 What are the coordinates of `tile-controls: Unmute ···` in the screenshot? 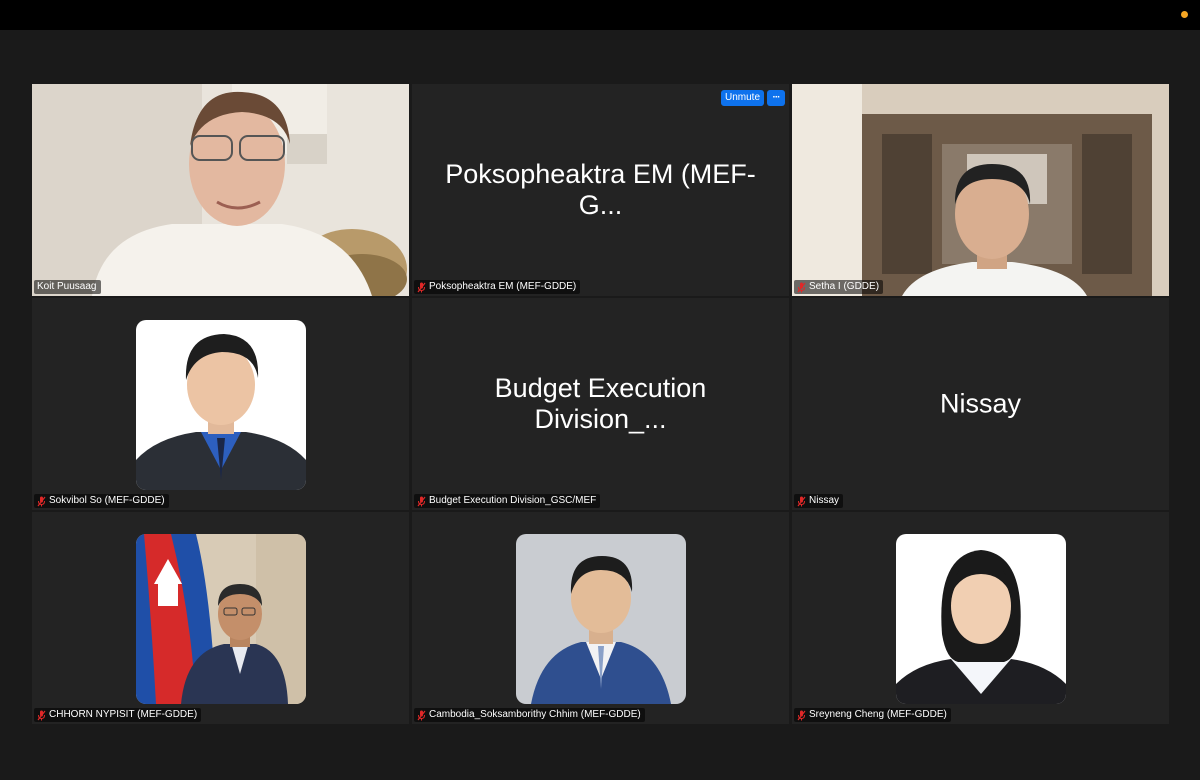 It's located at (752, 98).